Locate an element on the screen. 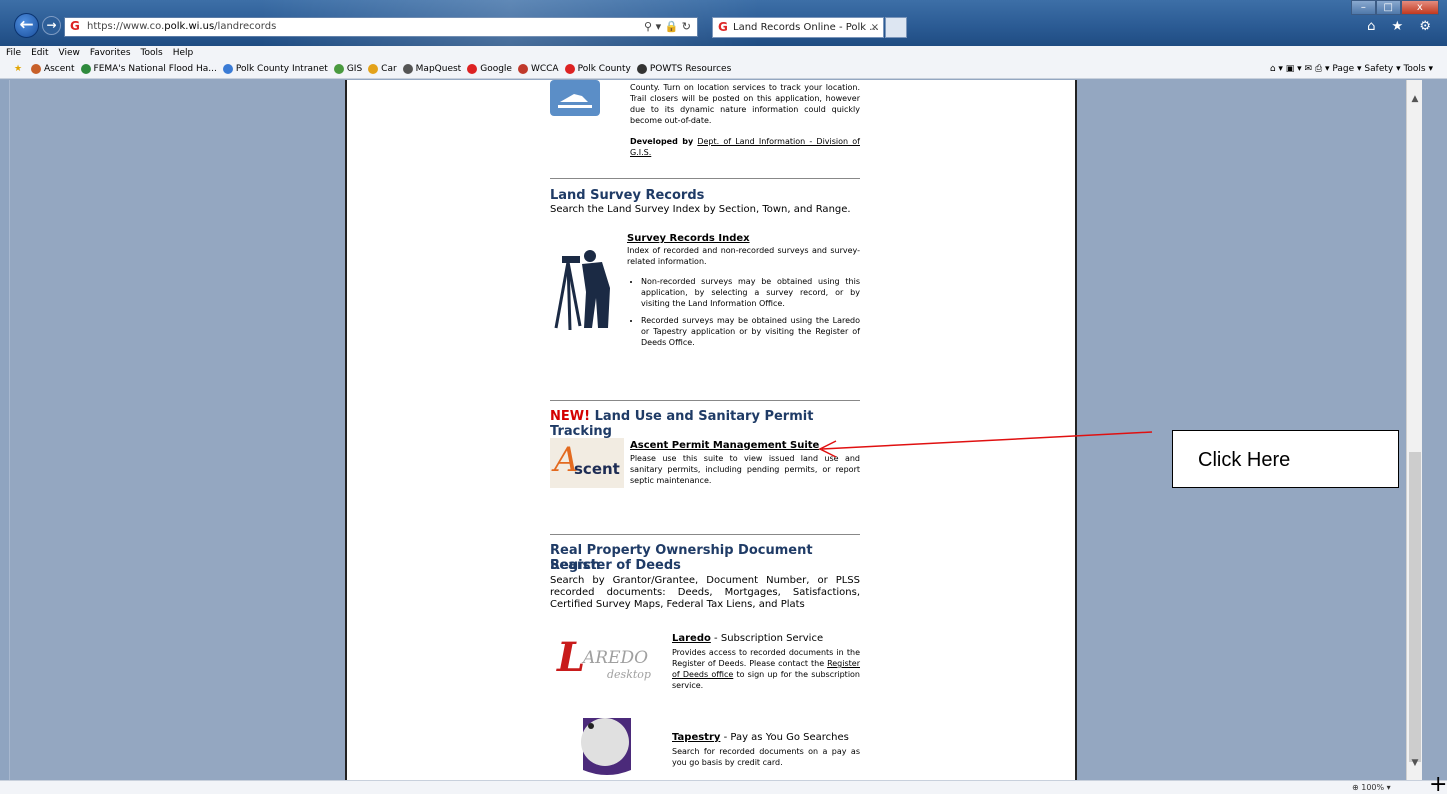 The width and height of the screenshot is (1447, 794). forward-arrow-icon: → is located at coordinates (51, 25).